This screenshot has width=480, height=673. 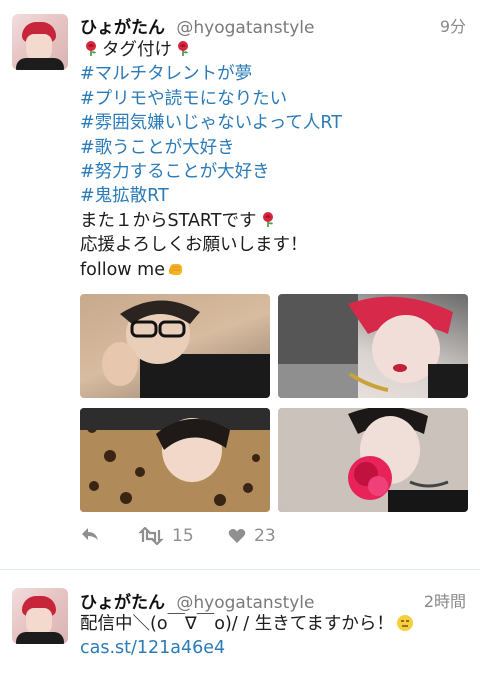 What do you see at coordinates (237, 536) in the screenshot?
I see `heart-icon` at bounding box center [237, 536].